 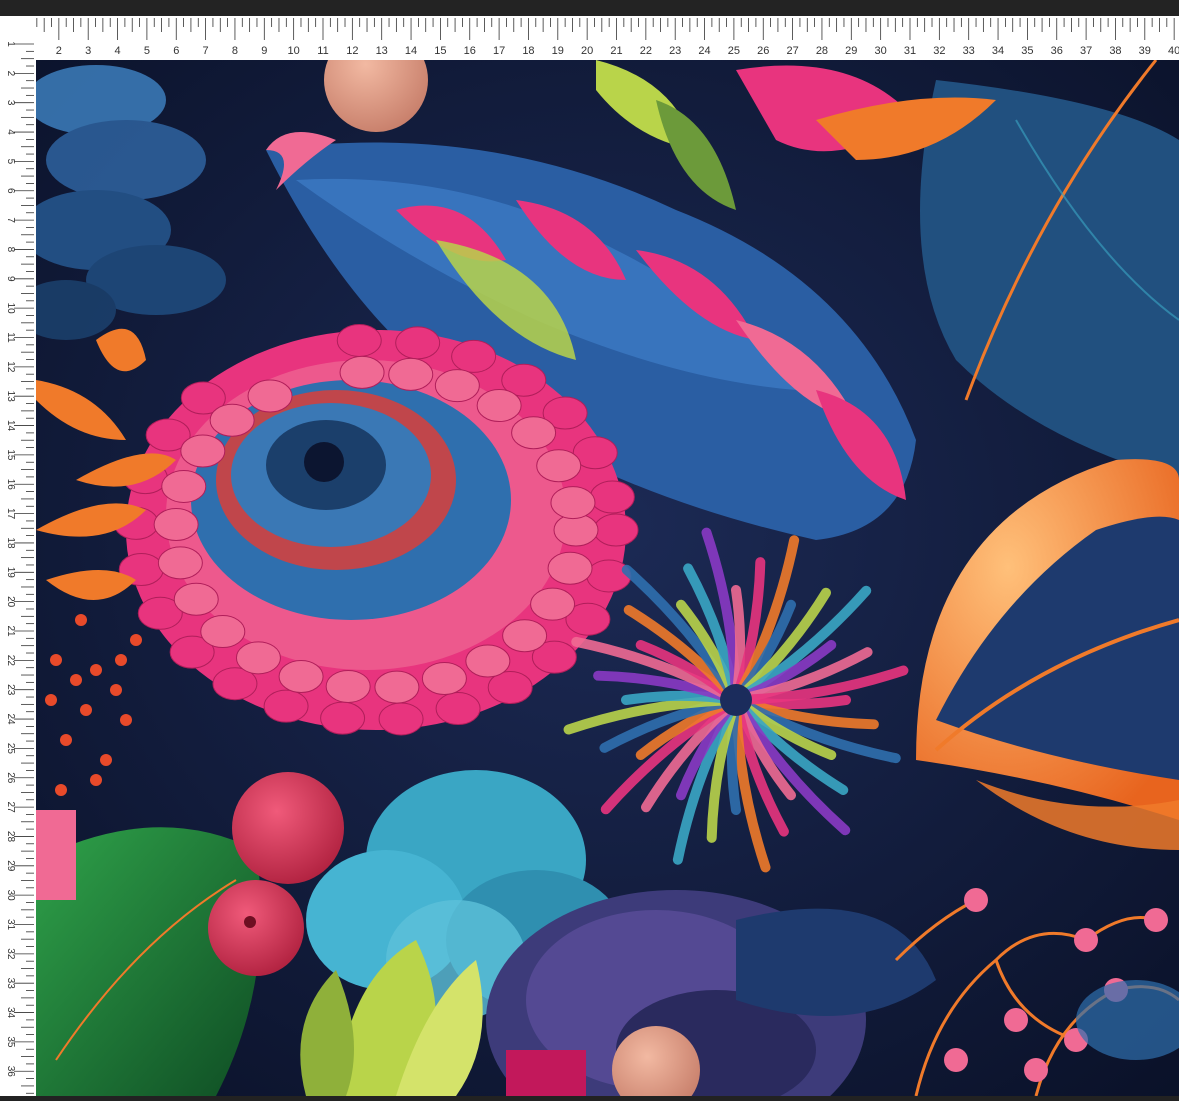 I want to click on ruler-left-label: 23, so click(x=10, y=690).